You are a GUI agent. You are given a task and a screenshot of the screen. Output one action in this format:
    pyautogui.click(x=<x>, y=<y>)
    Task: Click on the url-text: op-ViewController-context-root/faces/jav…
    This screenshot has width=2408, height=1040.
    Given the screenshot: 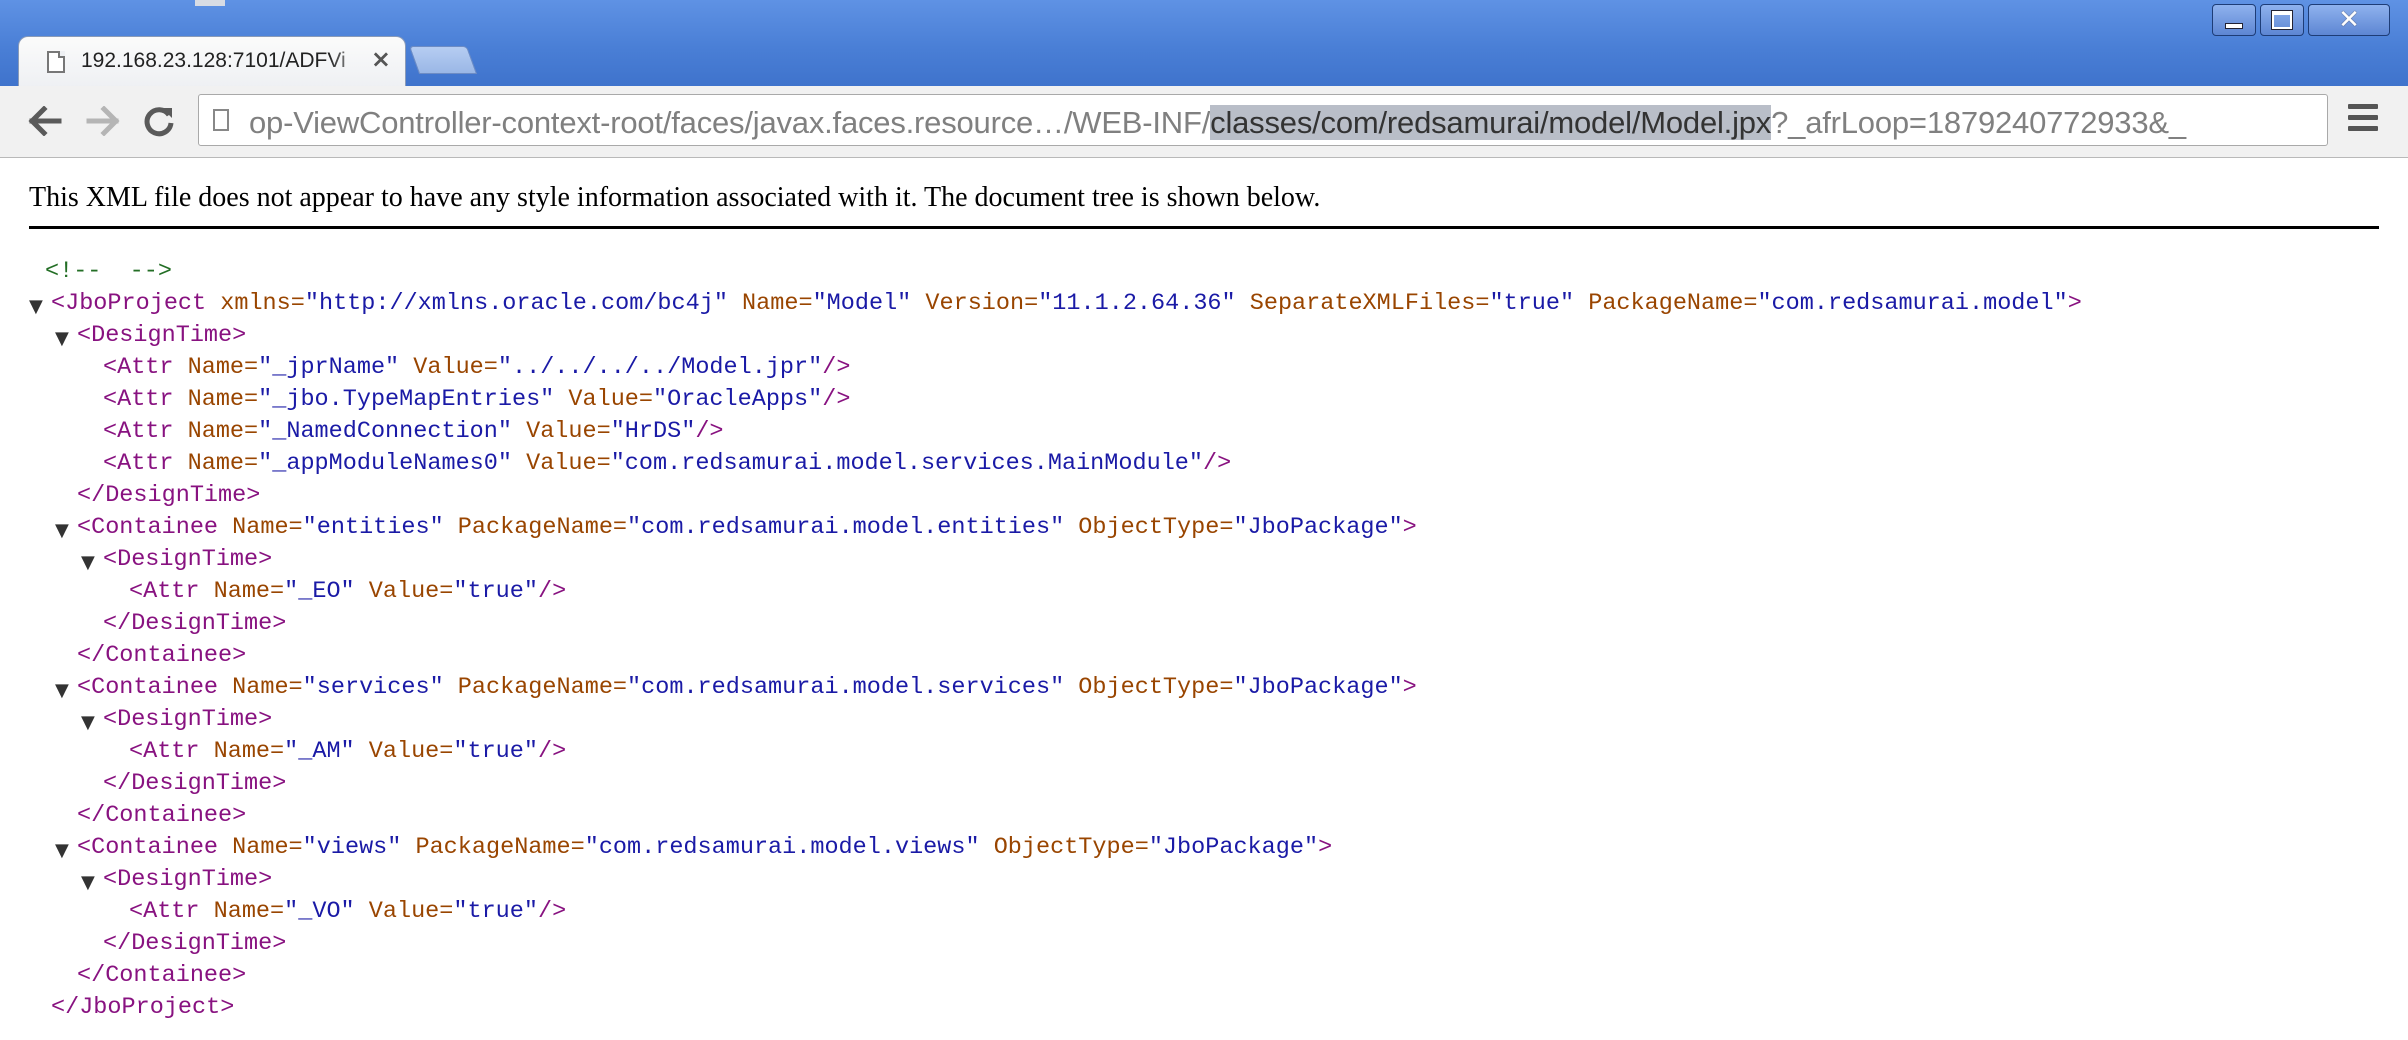 What is the action you would take?
    pyautogui.click(x=1217, y=123)
    